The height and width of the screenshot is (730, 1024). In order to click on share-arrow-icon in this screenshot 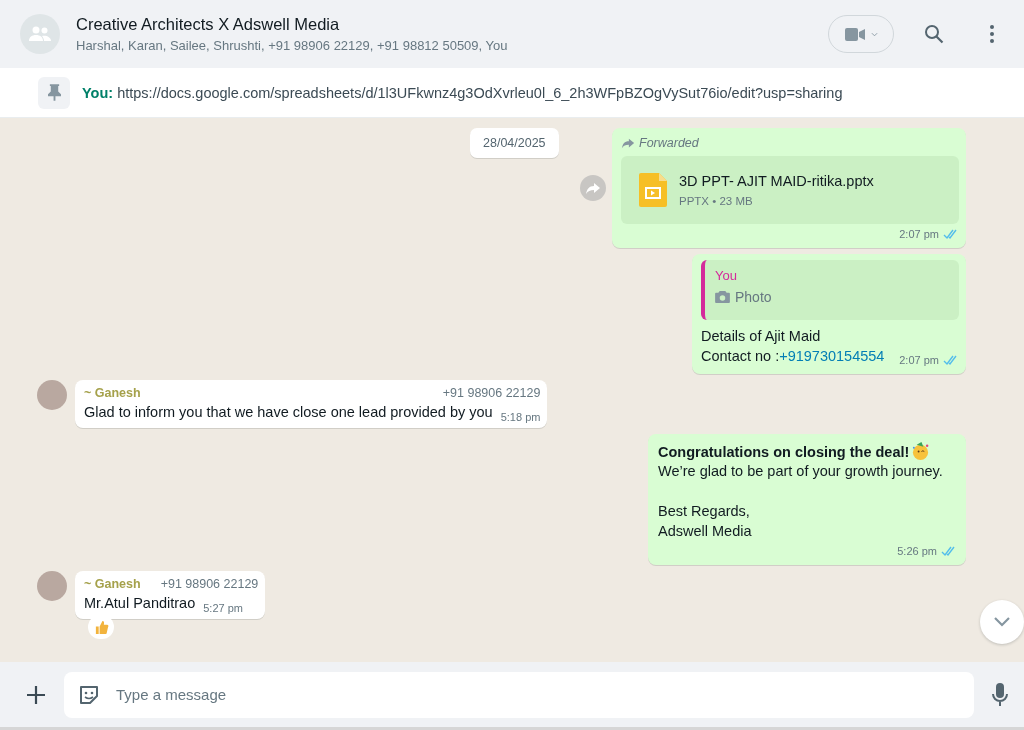, I will do `click(593, 188)`.